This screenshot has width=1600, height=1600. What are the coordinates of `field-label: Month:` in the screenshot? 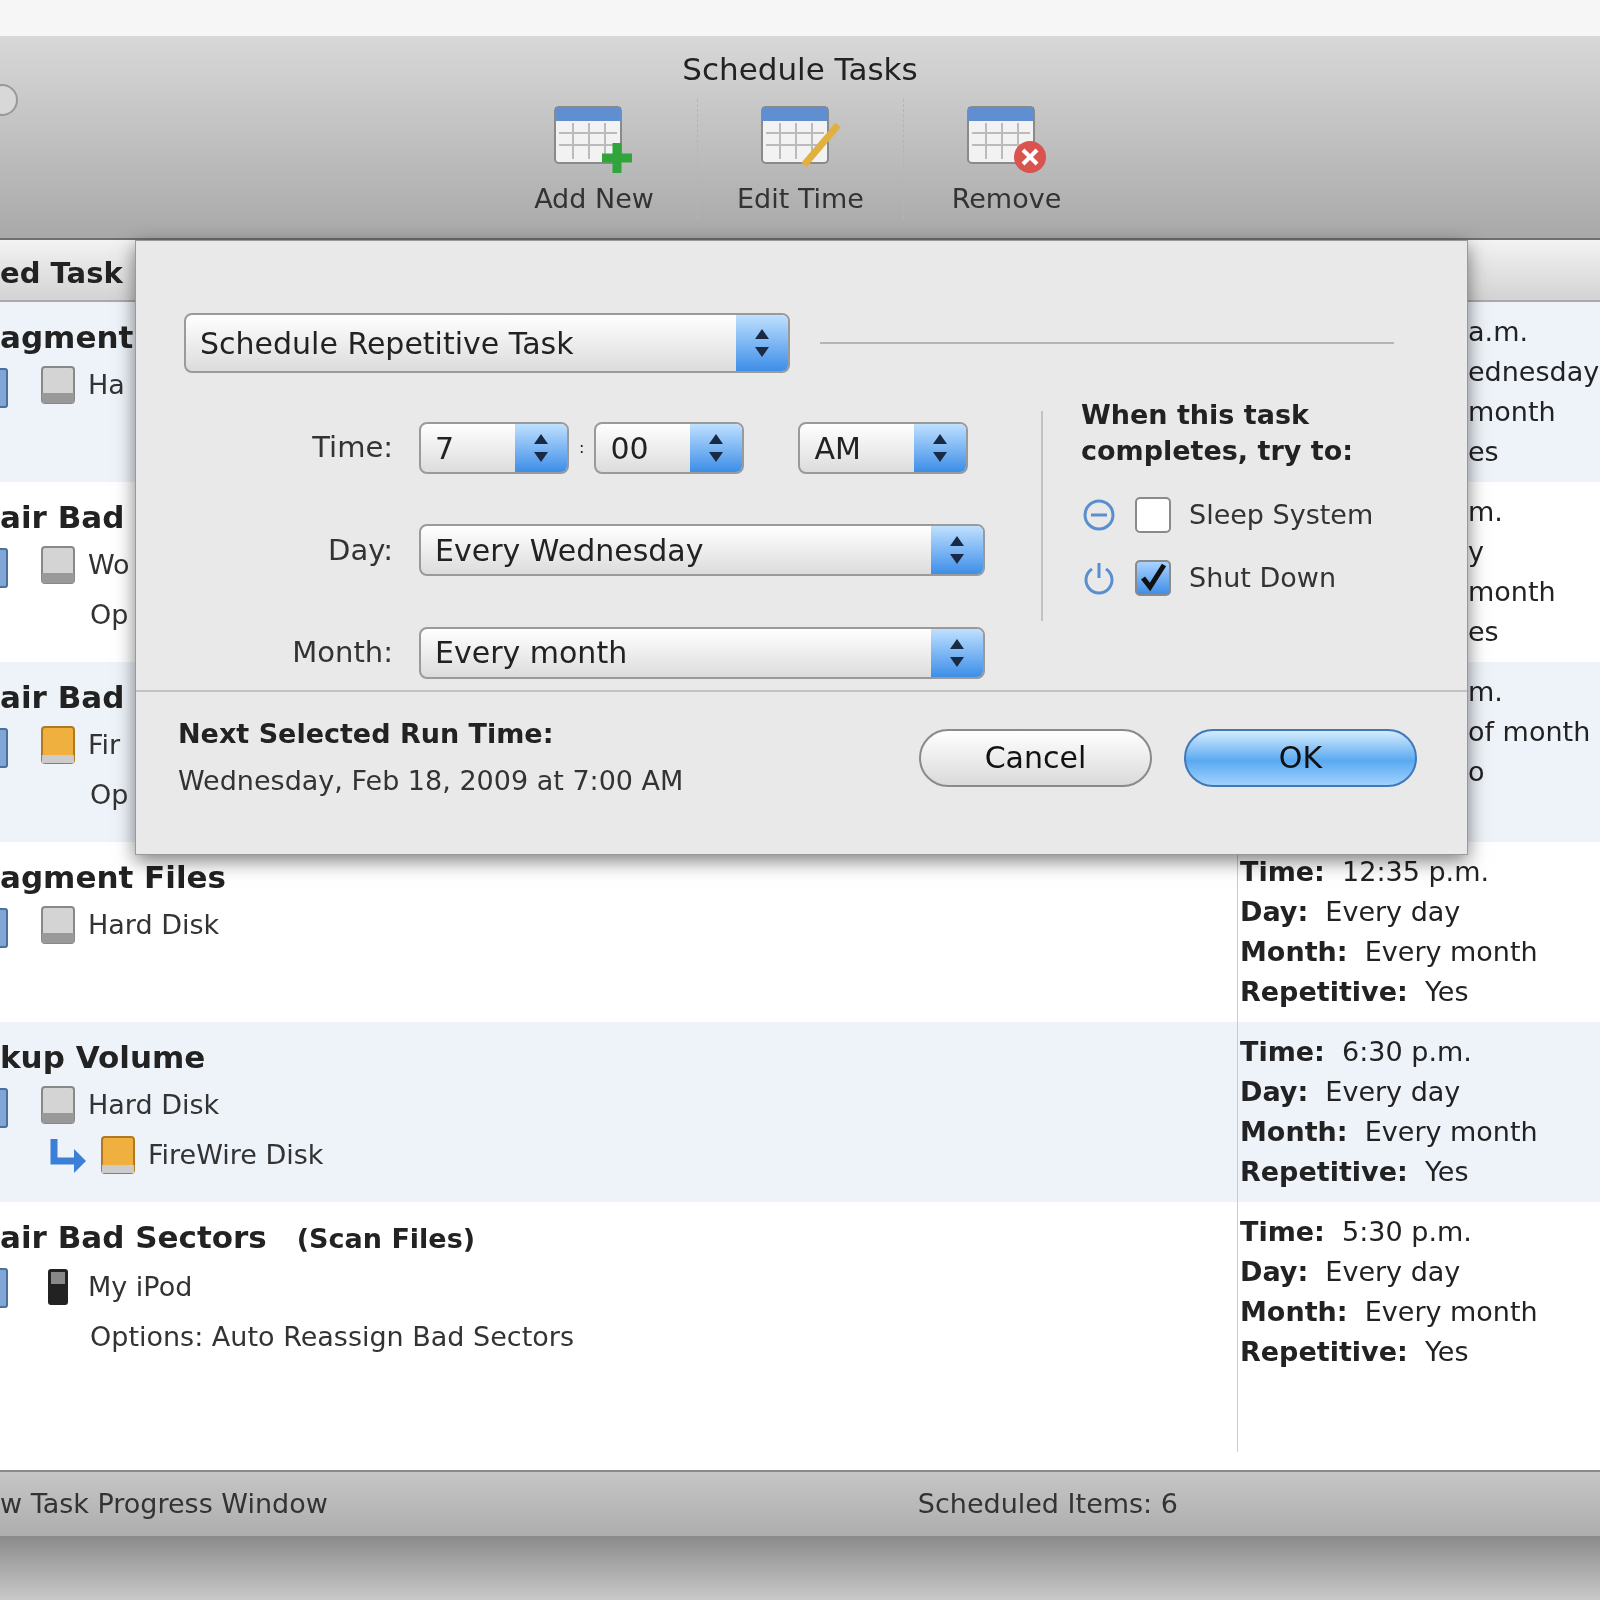 It's located at (342, 653).